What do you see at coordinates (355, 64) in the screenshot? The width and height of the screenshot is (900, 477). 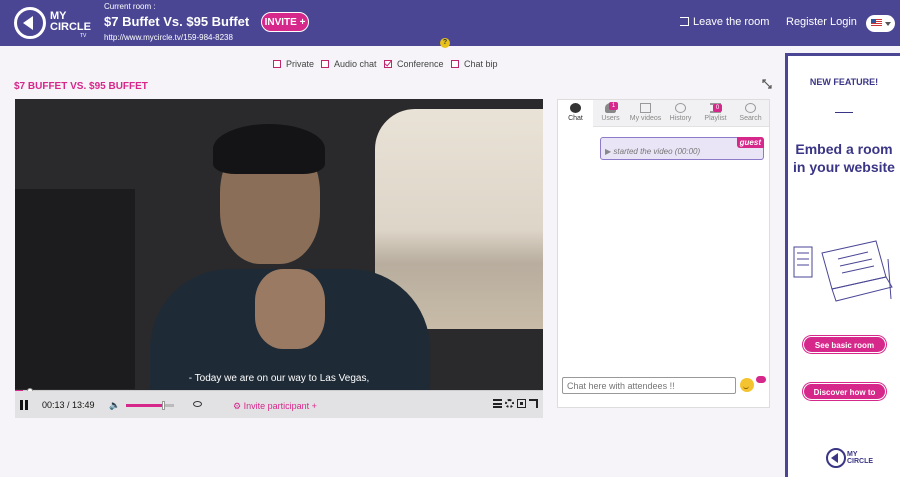 I see `audio-chat-label: Audio chat` at bounding box center [355, 64].